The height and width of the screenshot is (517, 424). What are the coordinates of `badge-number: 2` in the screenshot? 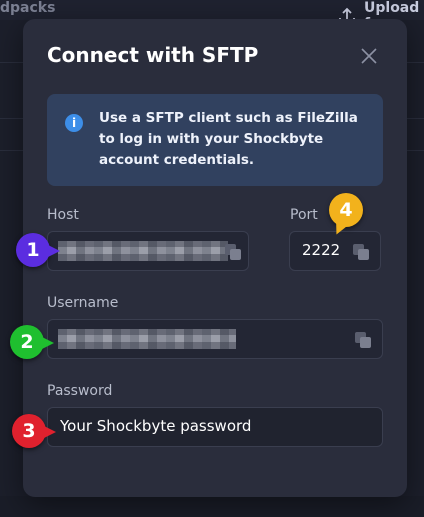 It's located at (27, 342).